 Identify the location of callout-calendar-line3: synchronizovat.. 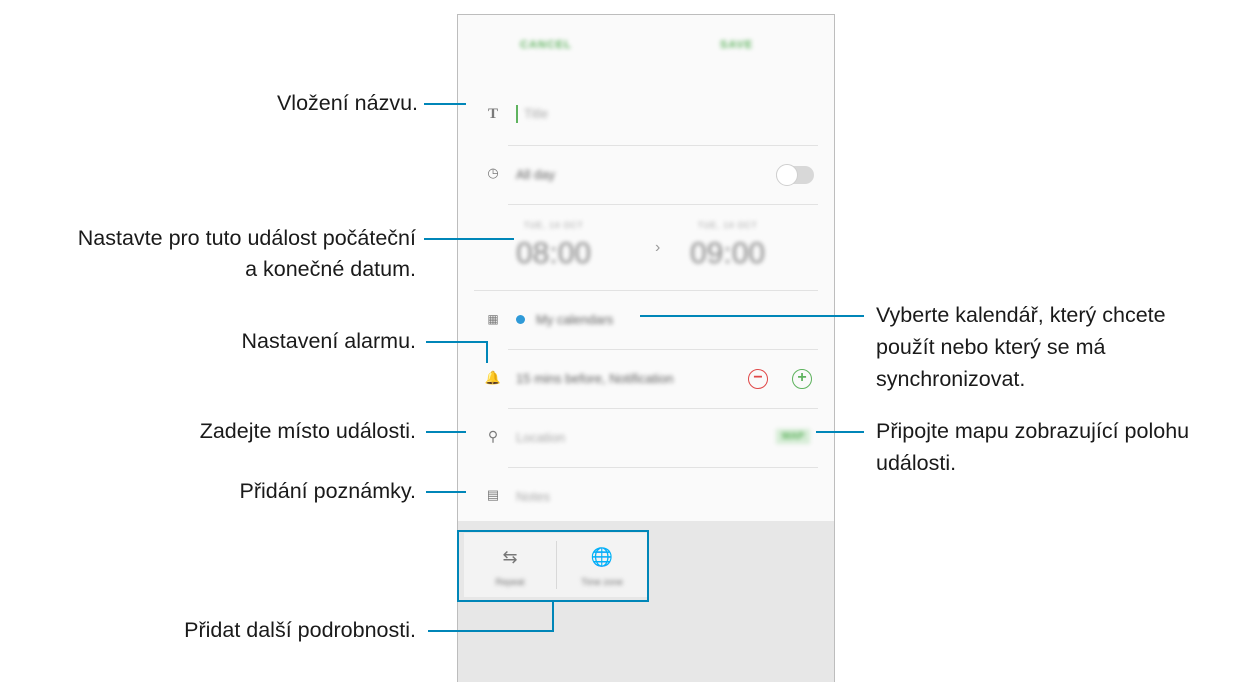
(951, 379).